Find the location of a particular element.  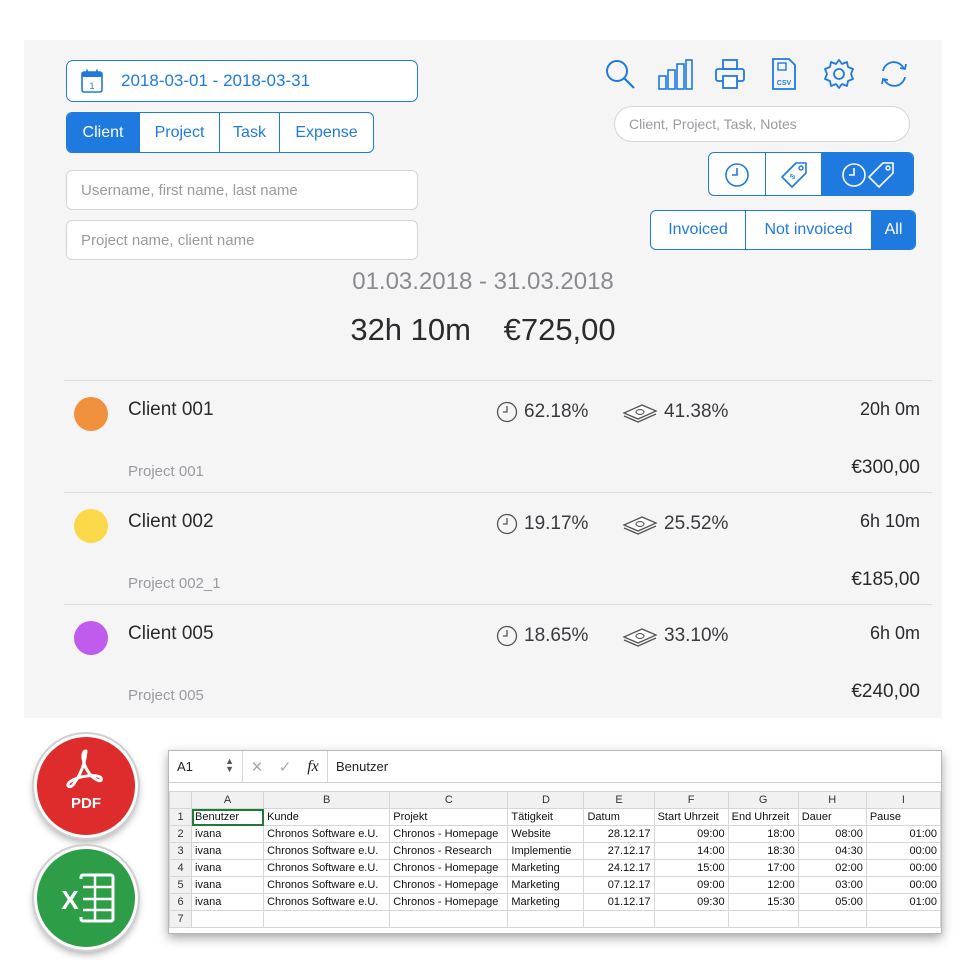

column-header: C is located at coordinates (449, 800).